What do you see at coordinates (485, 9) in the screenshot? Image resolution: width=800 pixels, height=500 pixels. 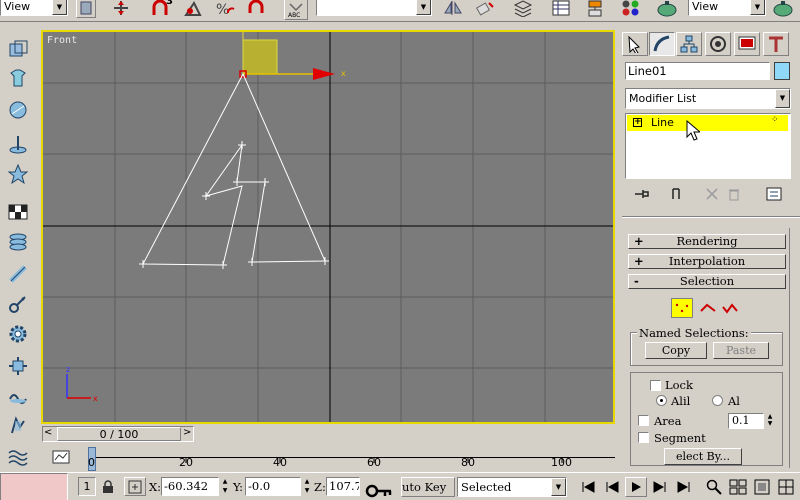 I see `align-button` at bounding box center [485, 9].